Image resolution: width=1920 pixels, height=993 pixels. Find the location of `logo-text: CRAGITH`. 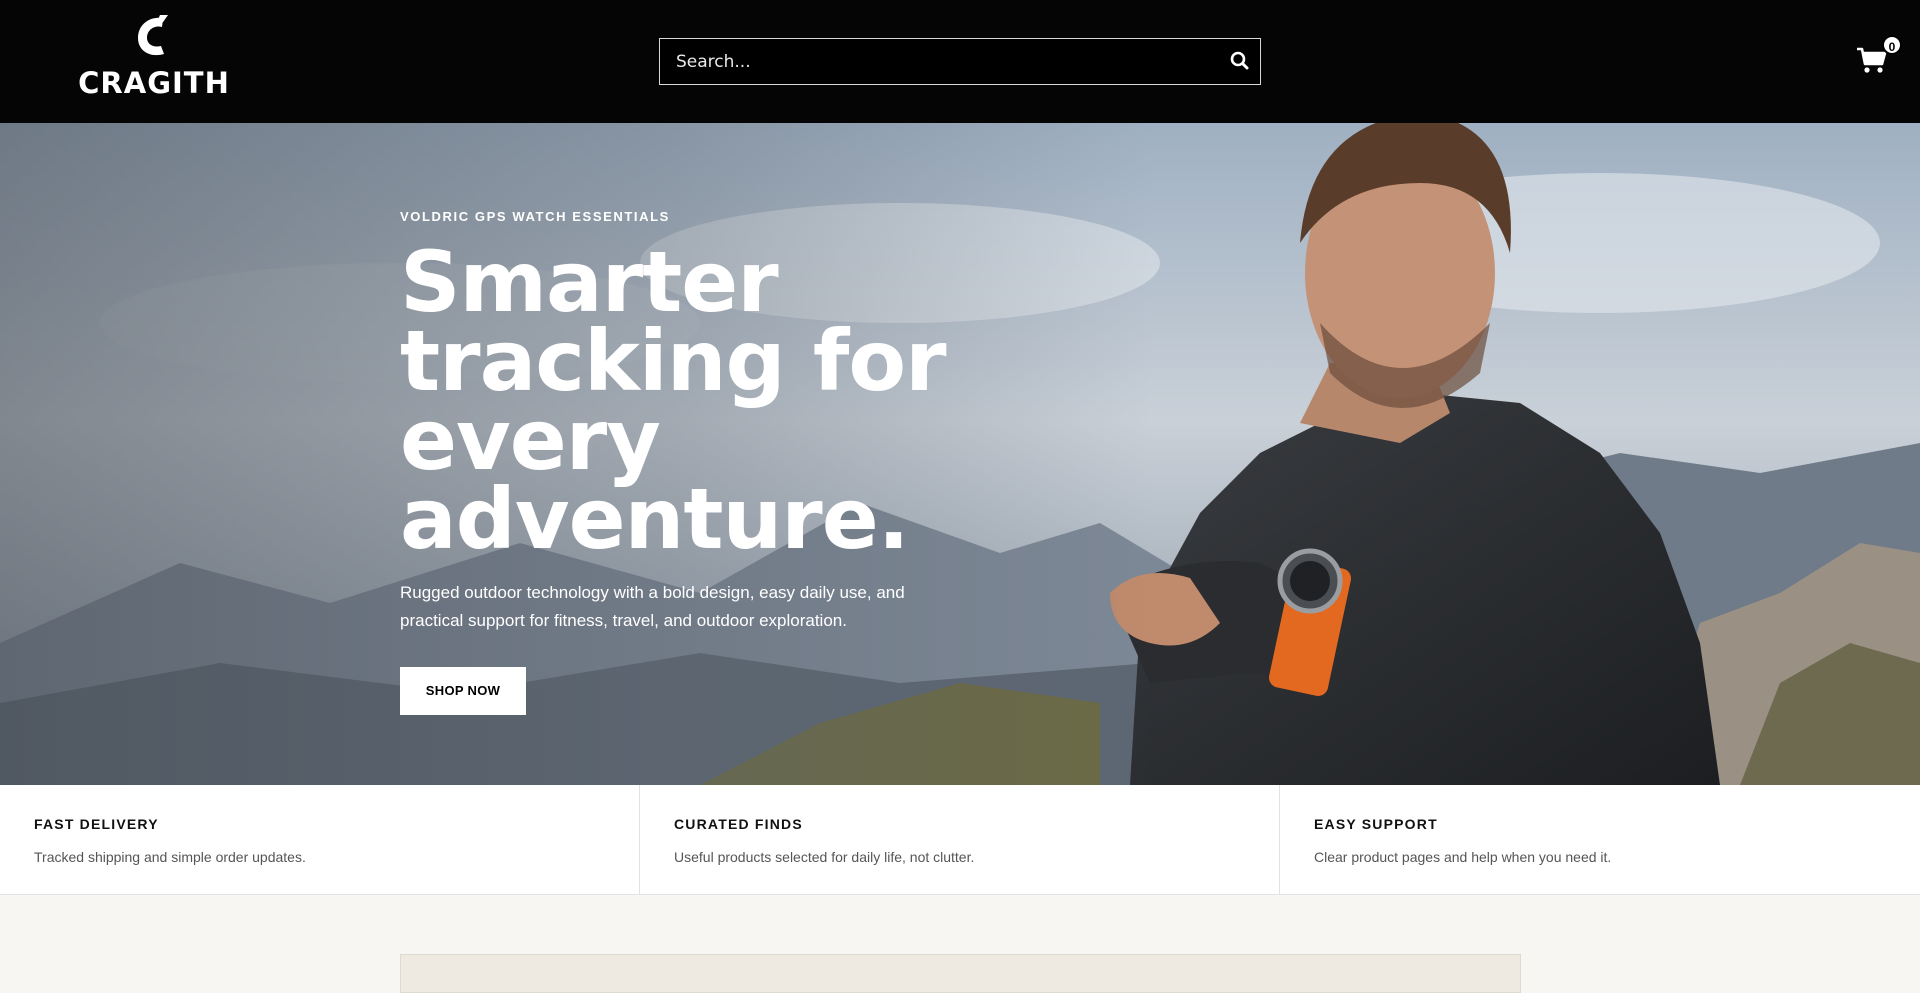

logo-text: CRAGITH is located at coordinates (154, 83).